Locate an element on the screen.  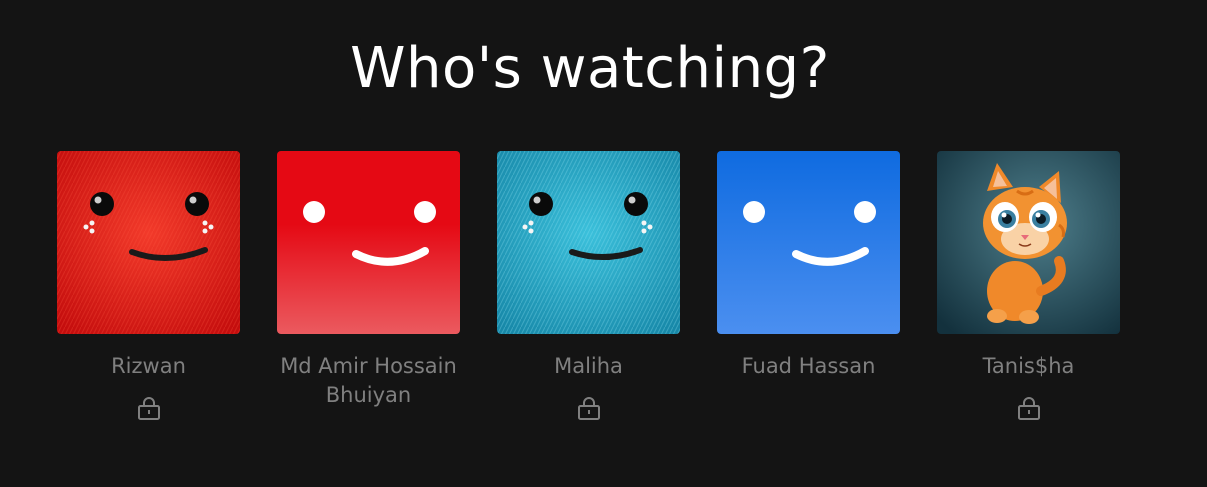
profile-card-rizwan: Rizwan is located at coordinates (148, 286).